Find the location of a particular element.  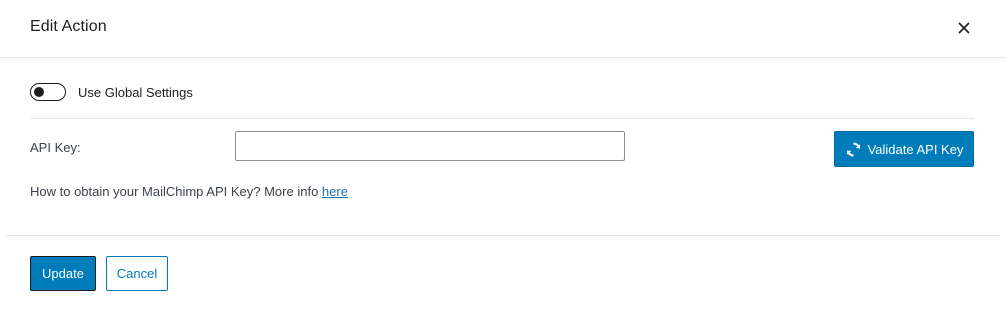

footer-divider is located at coordinates (503, 235).